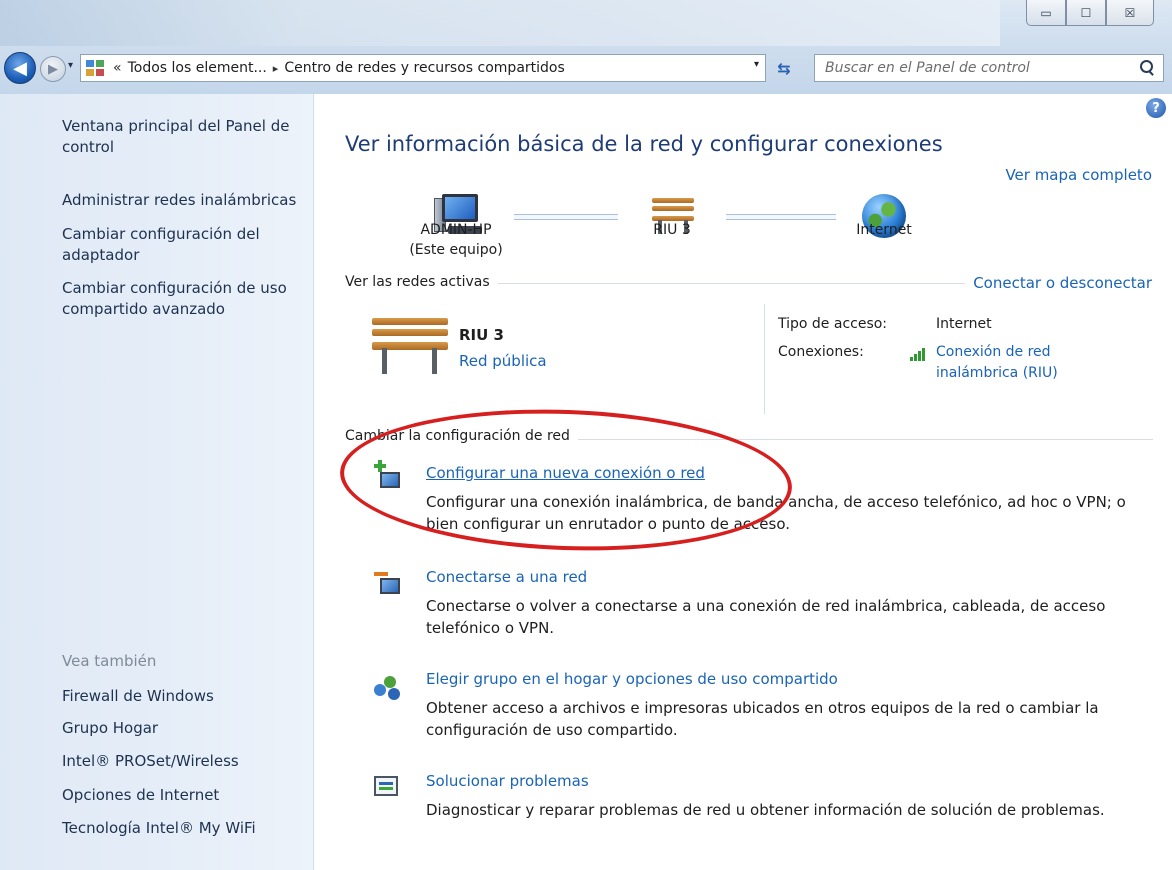 This screenshot has width=1172, height=870. I want to click on divider, so click(764, 359).